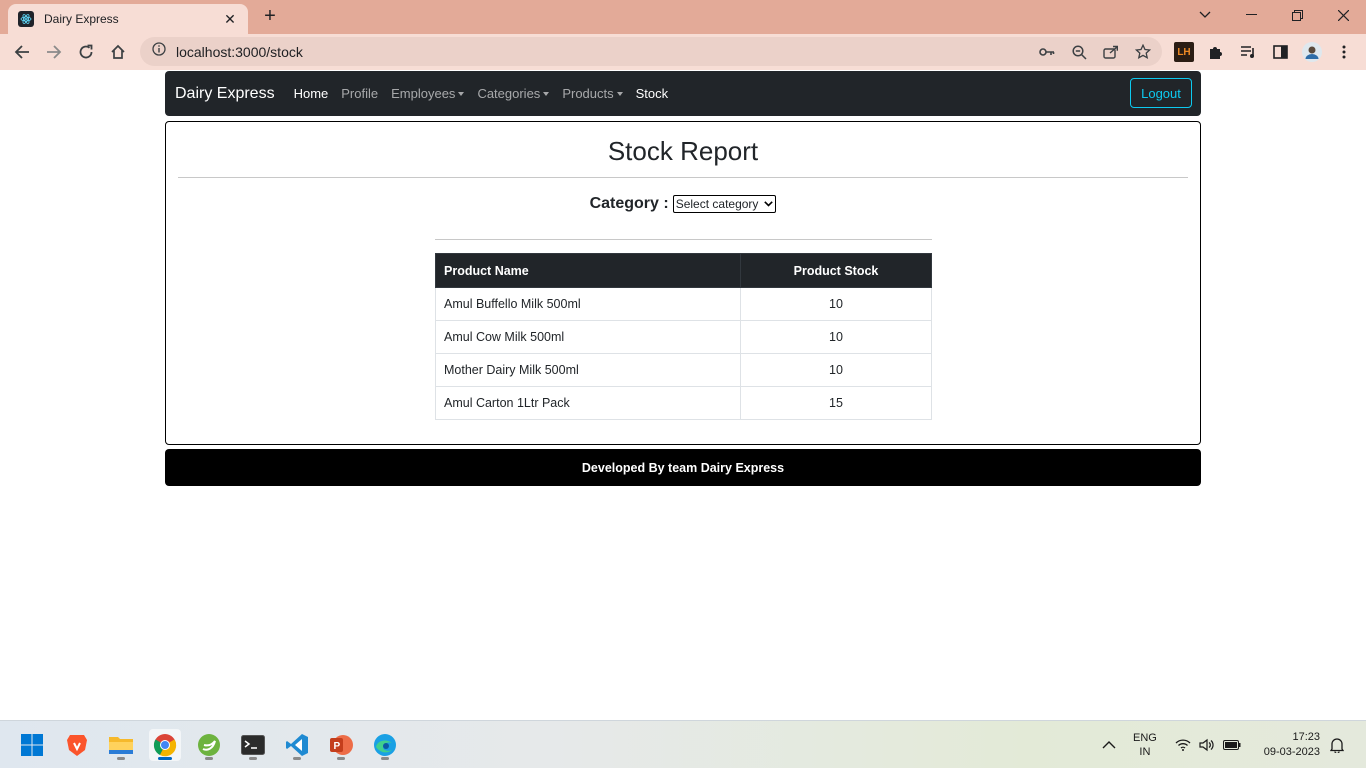  I want to click on nav-link-home: Home, so click(311, 93).